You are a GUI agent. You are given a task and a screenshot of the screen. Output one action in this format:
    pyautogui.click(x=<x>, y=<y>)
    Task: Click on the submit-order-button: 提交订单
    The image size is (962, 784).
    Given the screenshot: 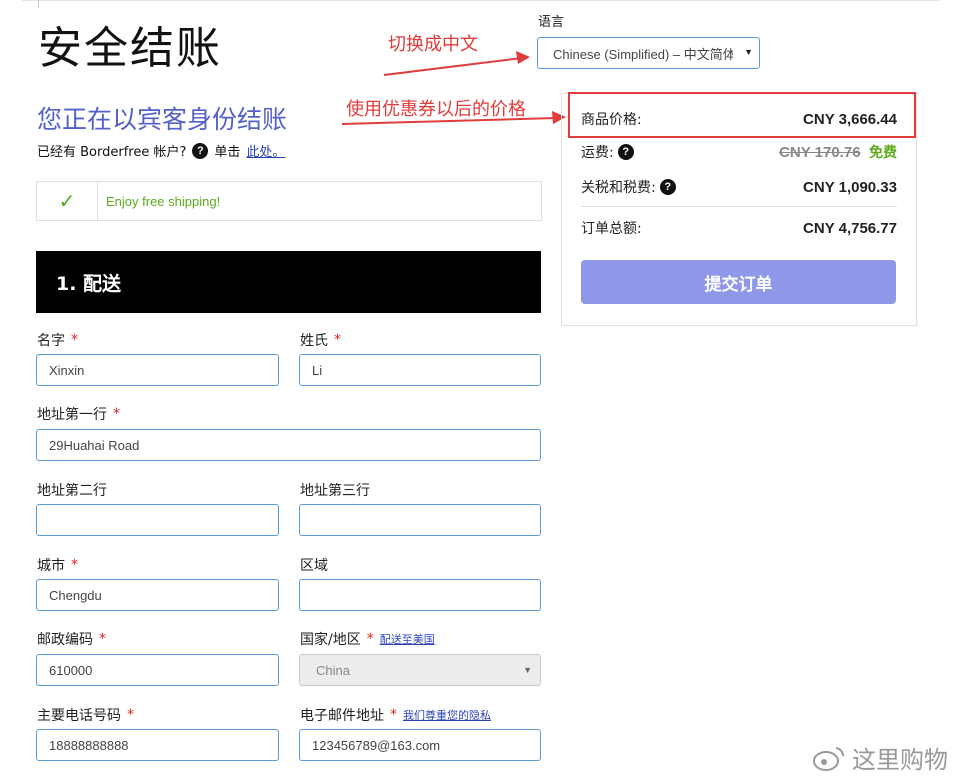 What is the action you would take?
    pyautogui.click(x=738, y=282)
    